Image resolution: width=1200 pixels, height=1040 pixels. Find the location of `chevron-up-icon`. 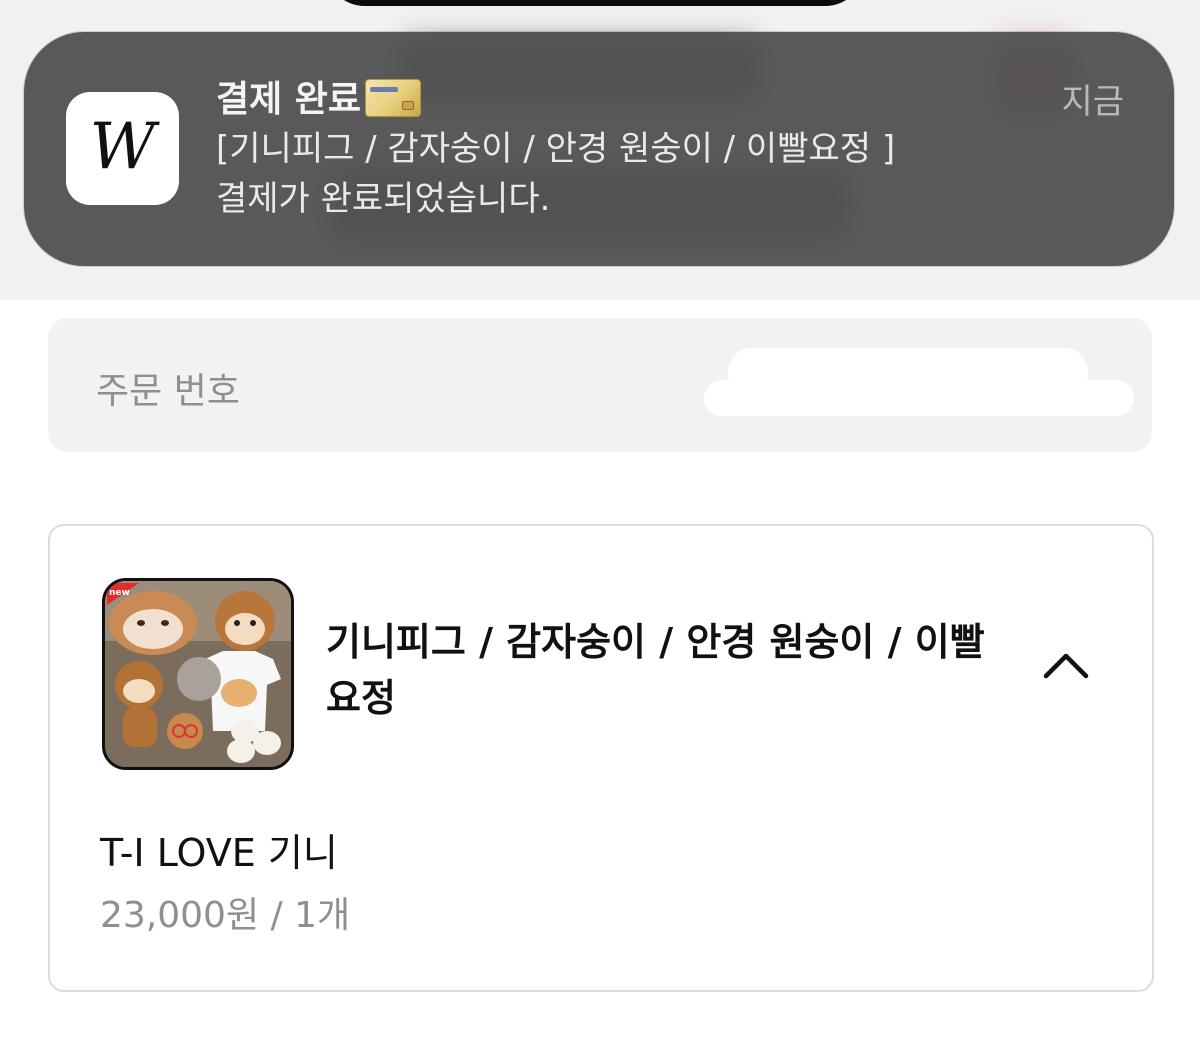

chevron-up-icon is located at coordinates (1066, 665).